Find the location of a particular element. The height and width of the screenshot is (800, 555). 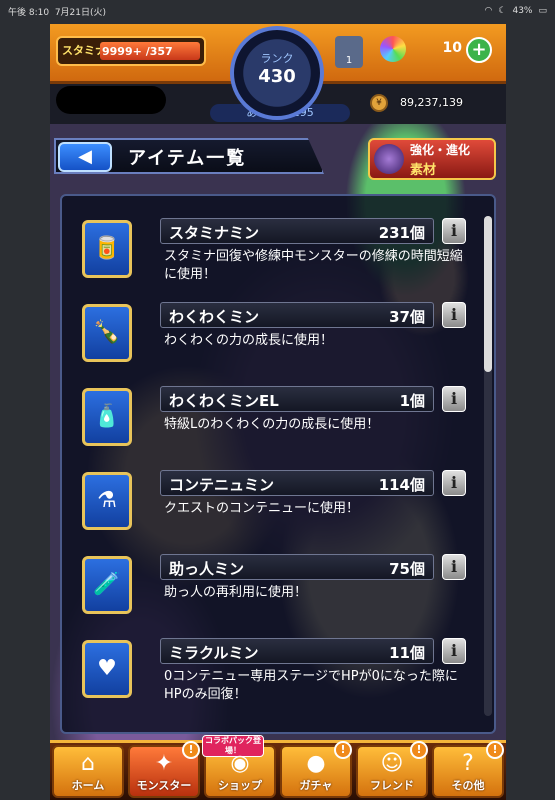

battery-icon: ▭ is located at coordinates (542, 11).